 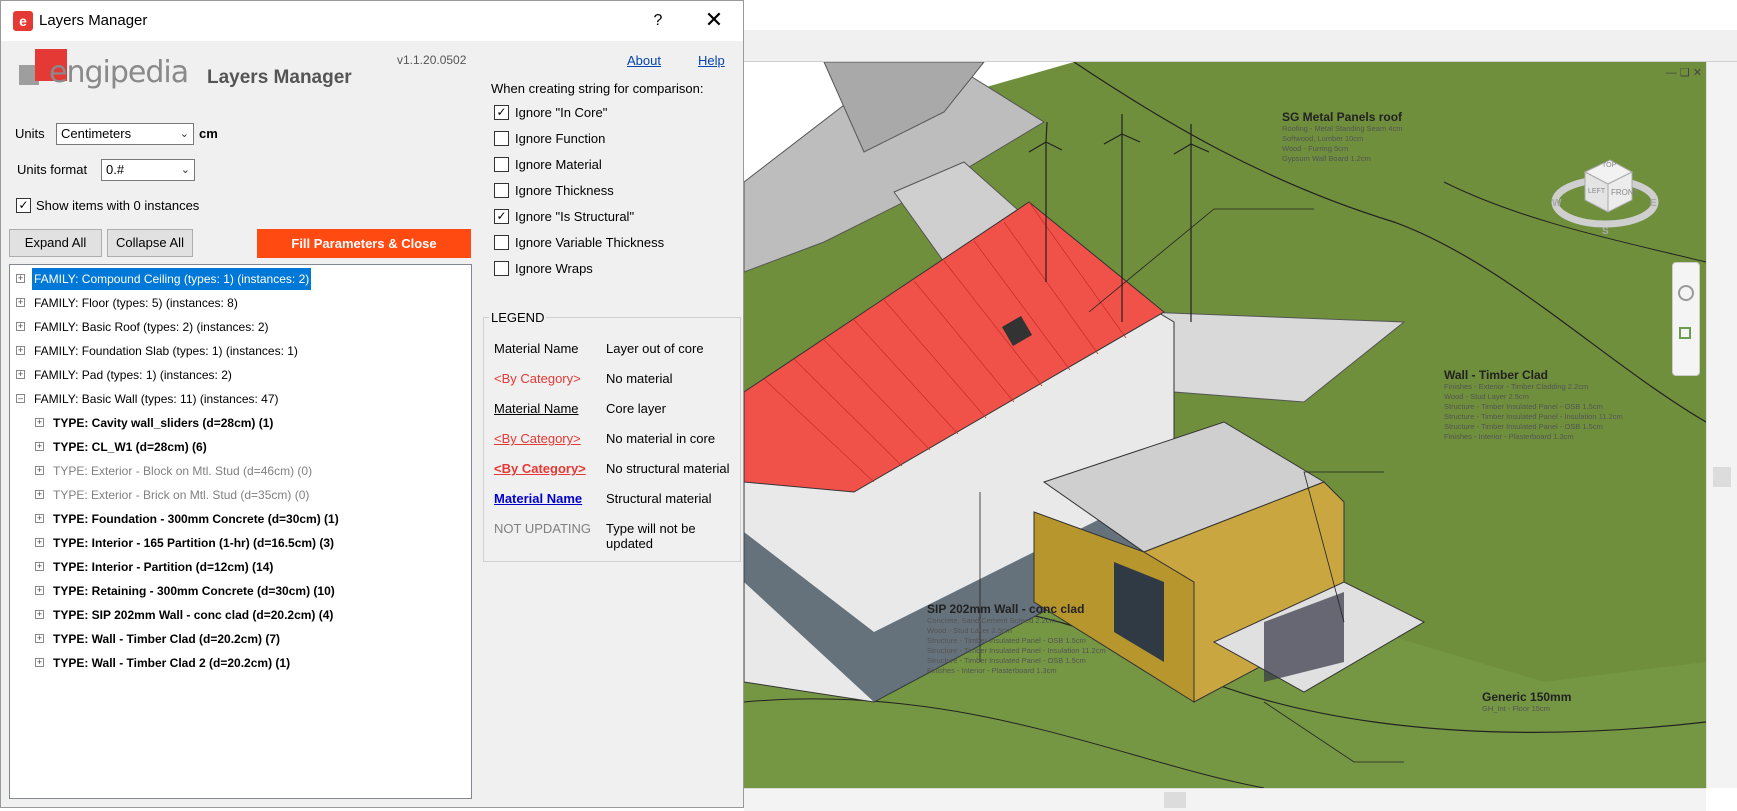 I want to click on navigation-bar, so click(x=1686, y=319).